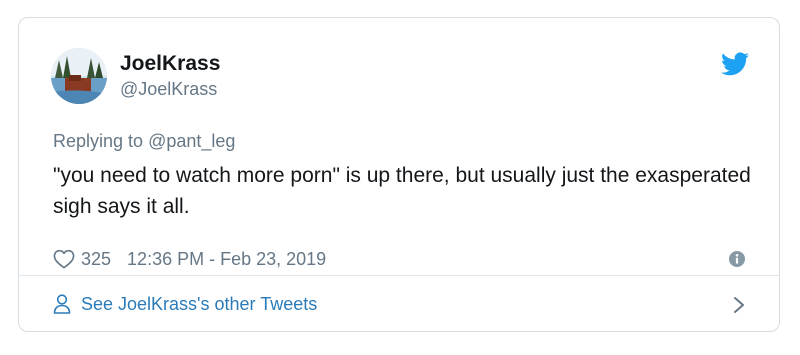  I want to click on user-handle: @JoelKrass, so click(170, 89).